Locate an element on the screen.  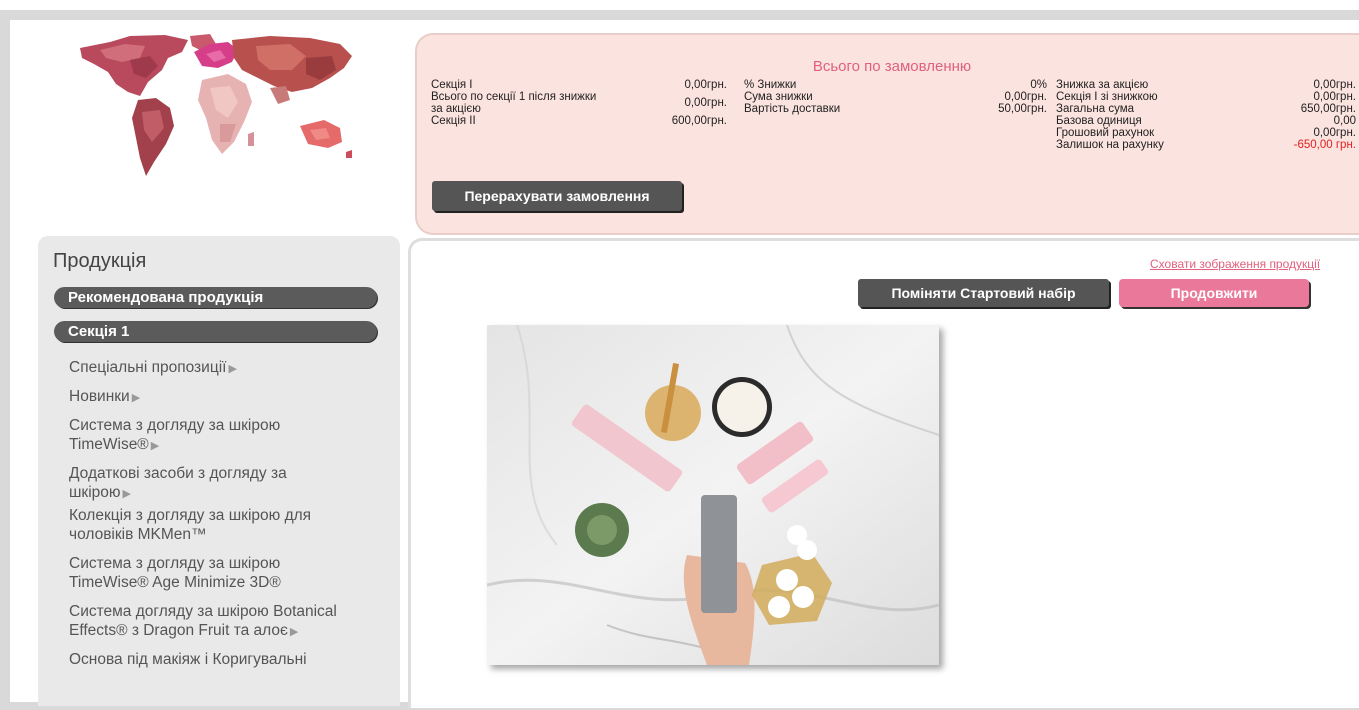
sidebar-item-label: Основа під макіяж і Коригувальні is located at coordinates (188, 659).